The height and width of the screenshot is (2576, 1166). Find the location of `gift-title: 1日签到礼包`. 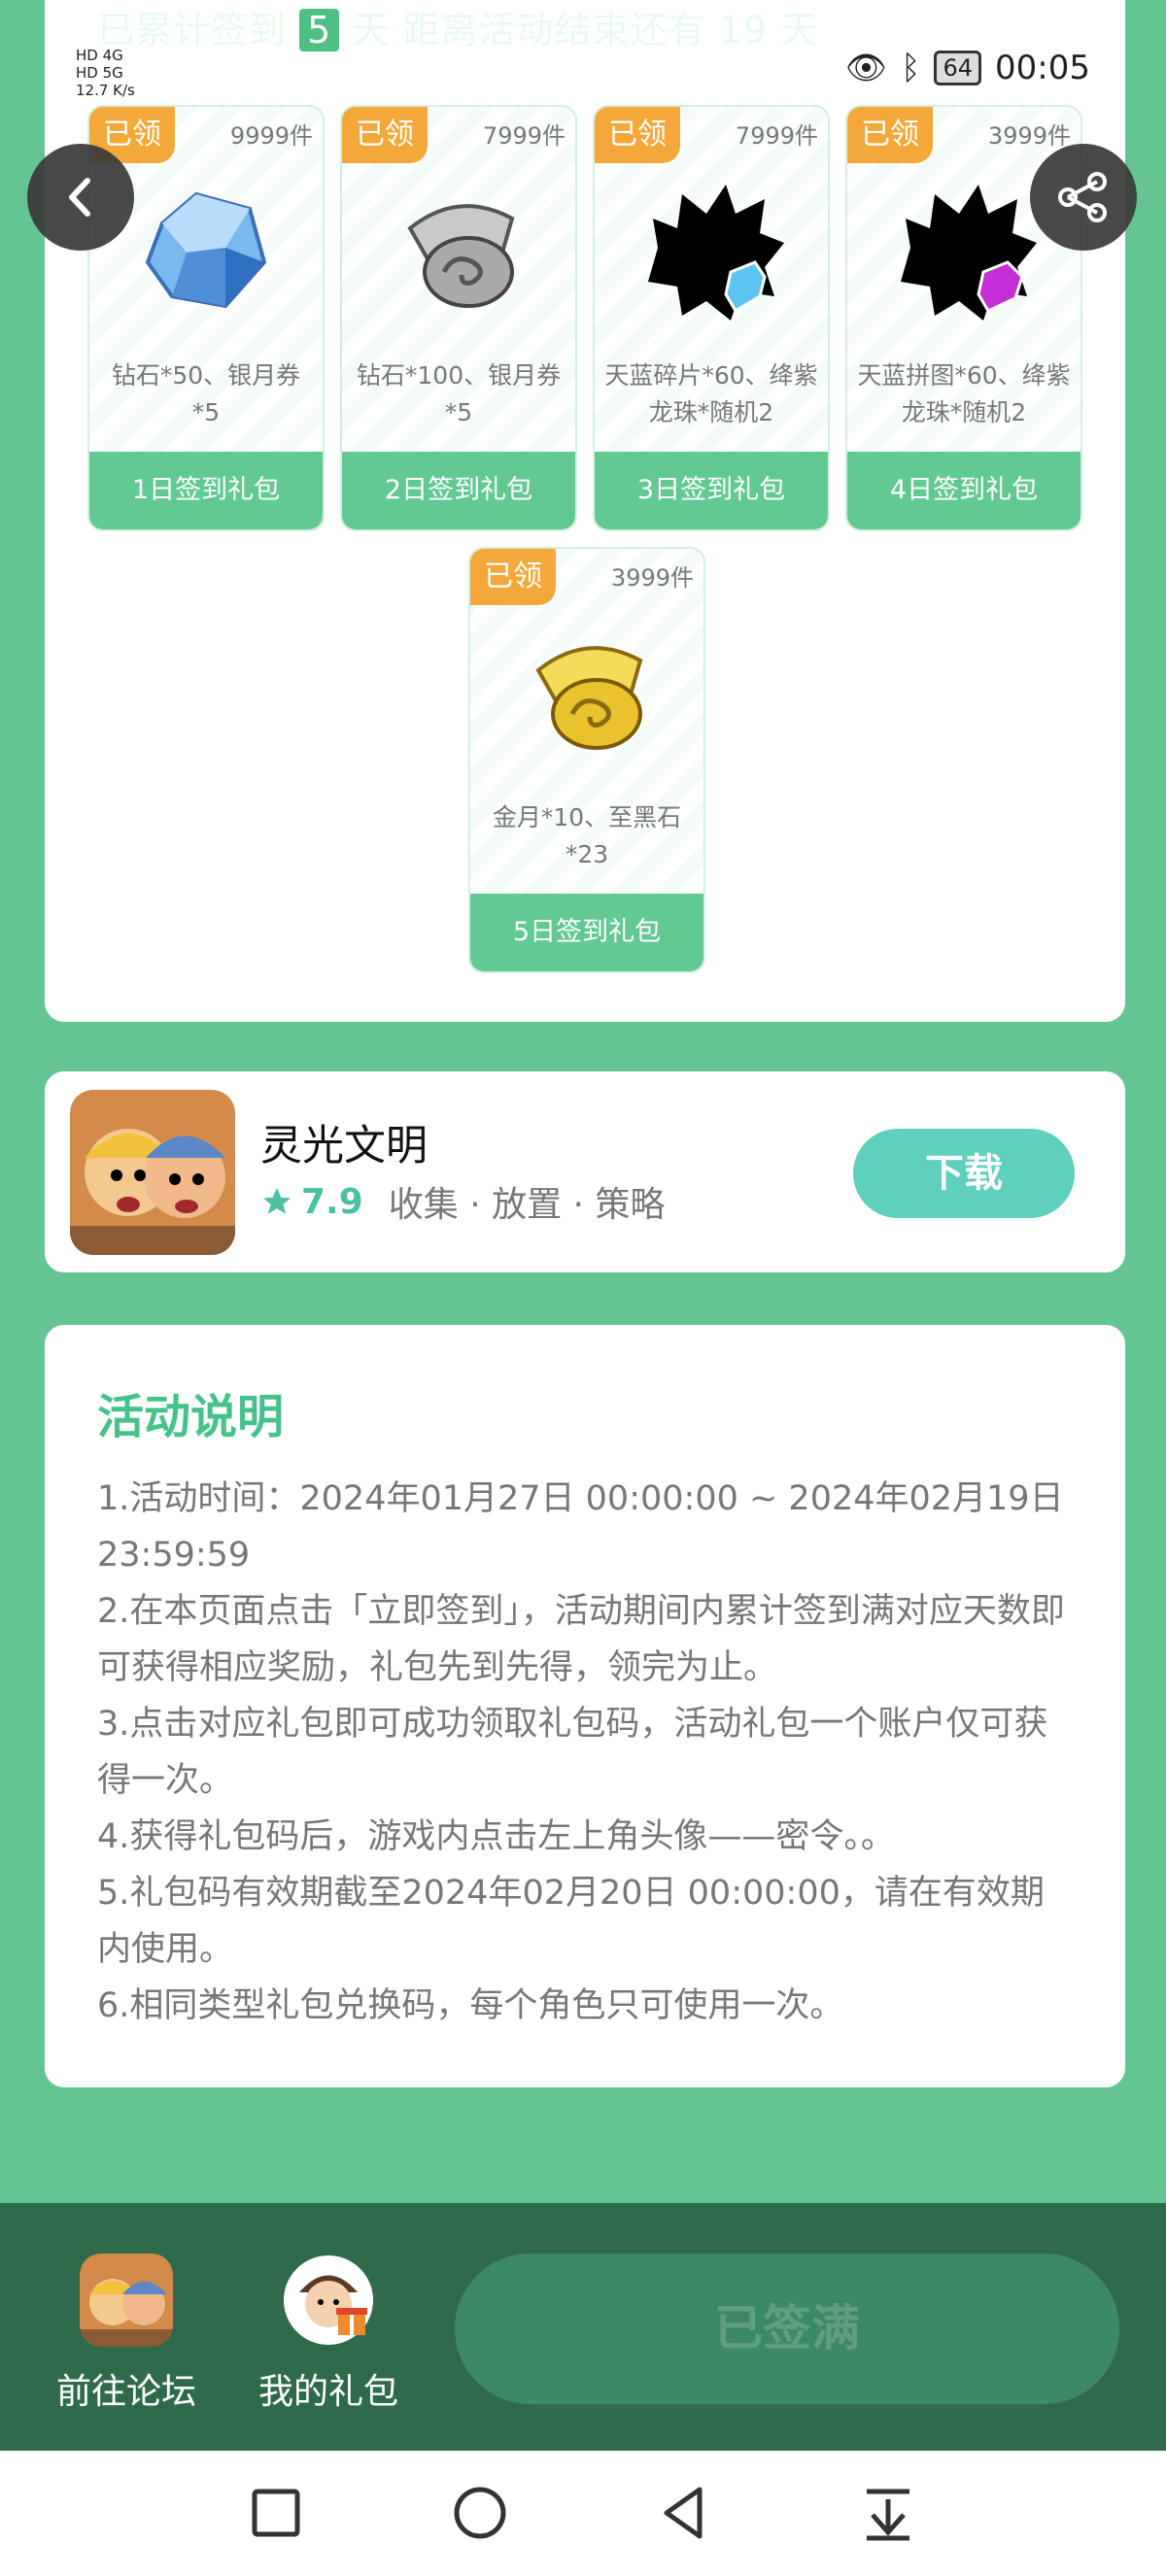

gift-title: 1日签到礼包 is located at coordinates (206, 490).